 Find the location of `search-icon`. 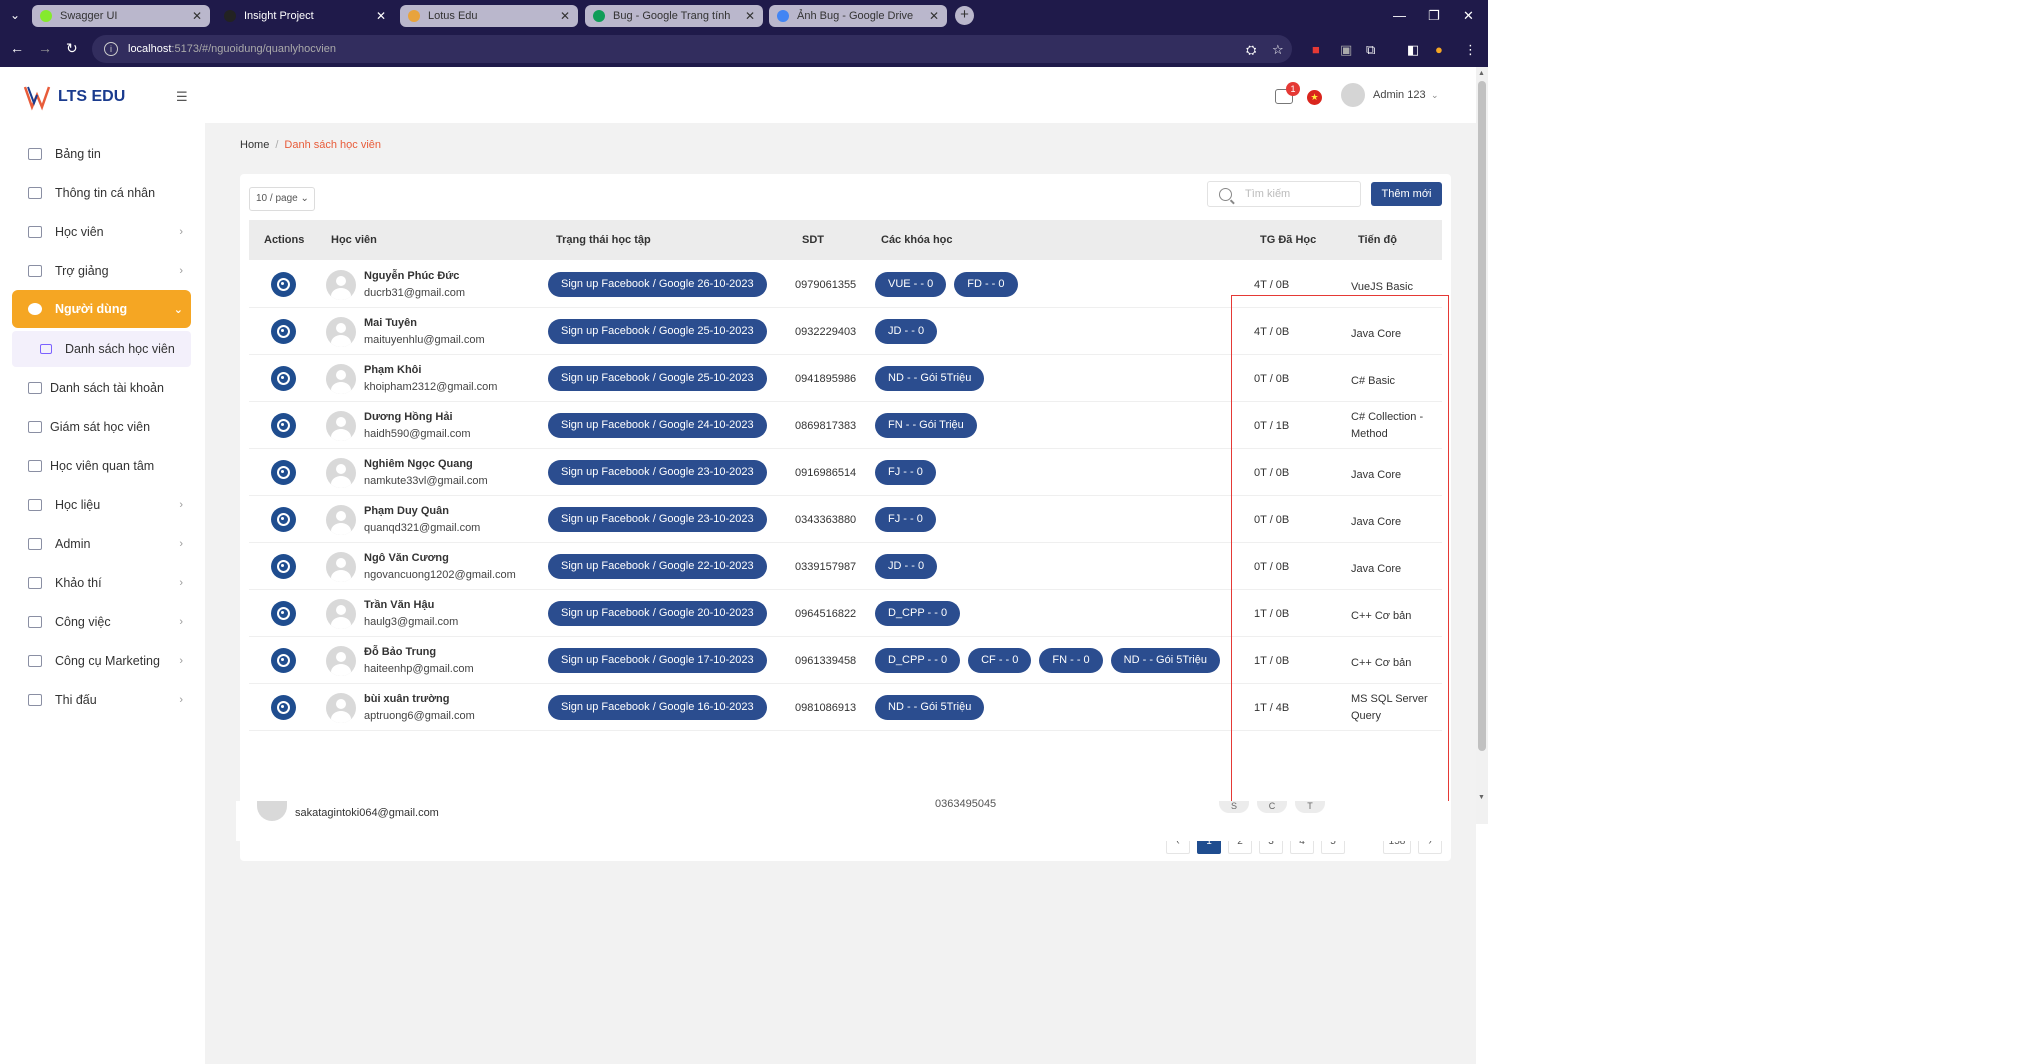

search-icon is located at coordinates (1225, 194).